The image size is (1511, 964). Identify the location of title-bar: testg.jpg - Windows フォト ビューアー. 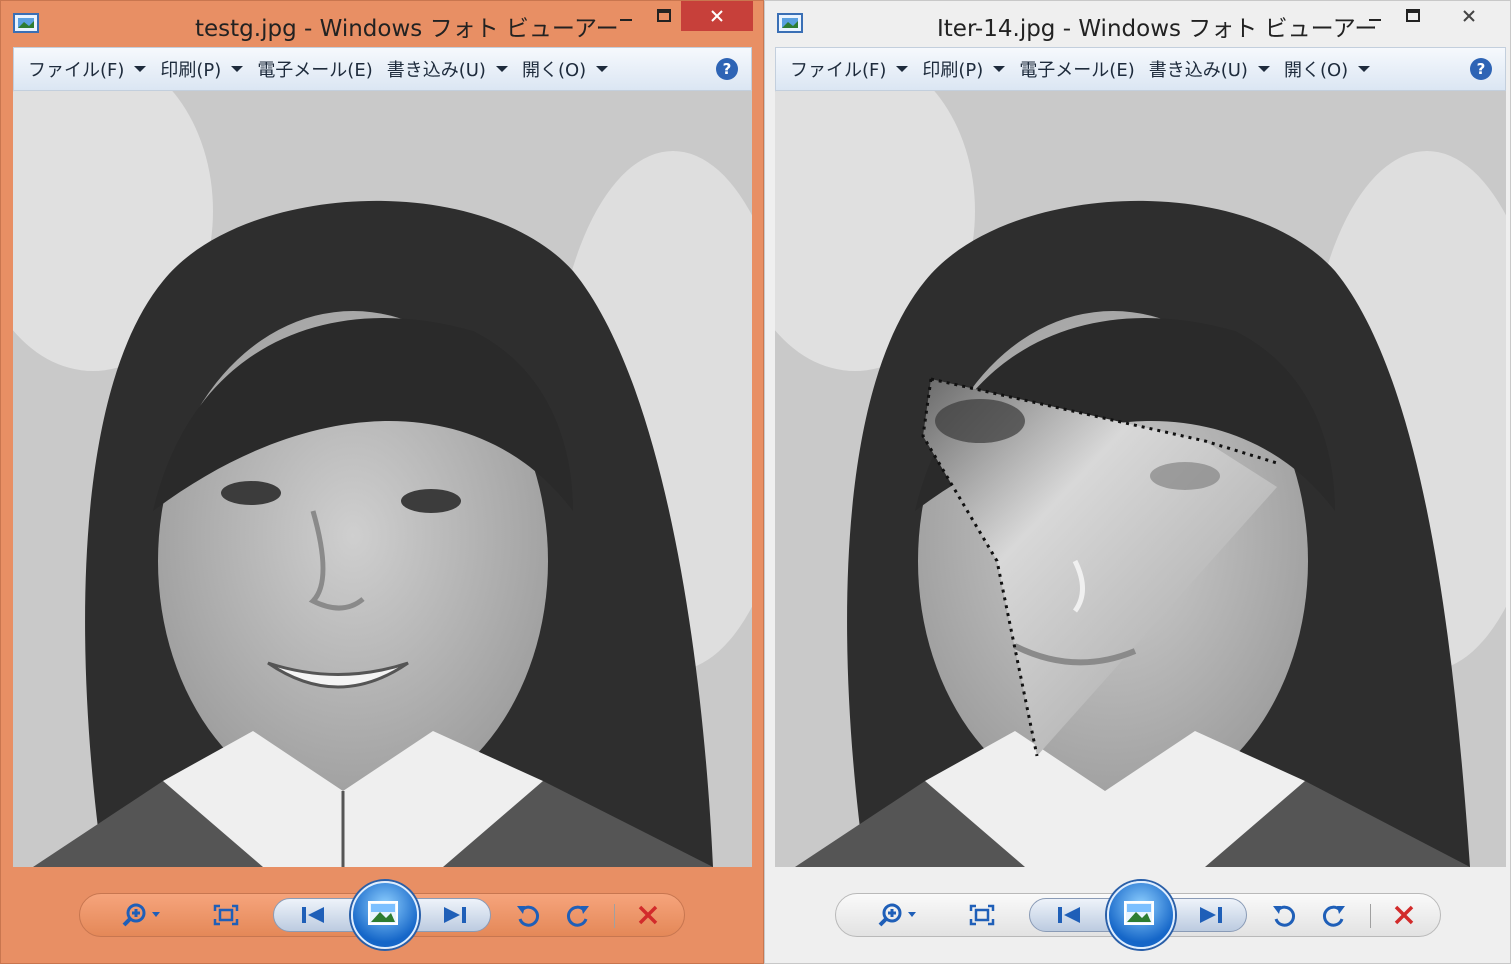
(382, 24).